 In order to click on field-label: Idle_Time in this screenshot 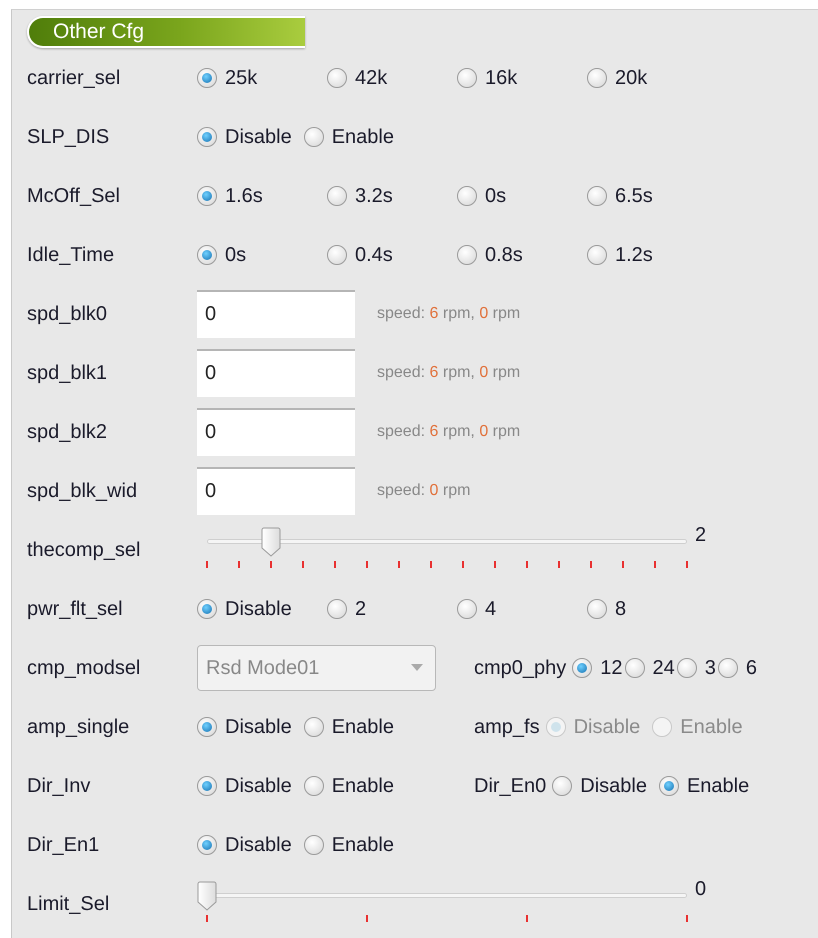, I will do `click(71, 255)`.